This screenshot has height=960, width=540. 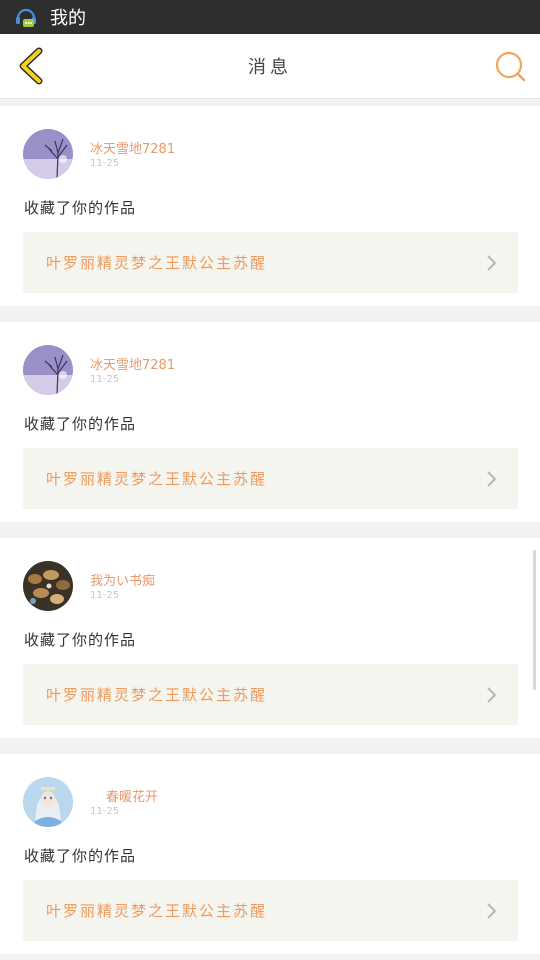 I want to click on page-title: 消息, so click(x=270, y=67).